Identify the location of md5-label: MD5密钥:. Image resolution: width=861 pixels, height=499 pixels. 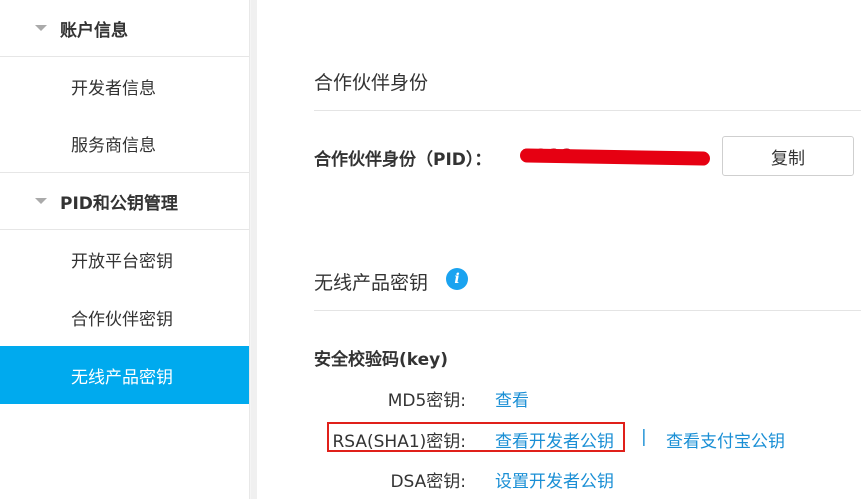
(426, 401).